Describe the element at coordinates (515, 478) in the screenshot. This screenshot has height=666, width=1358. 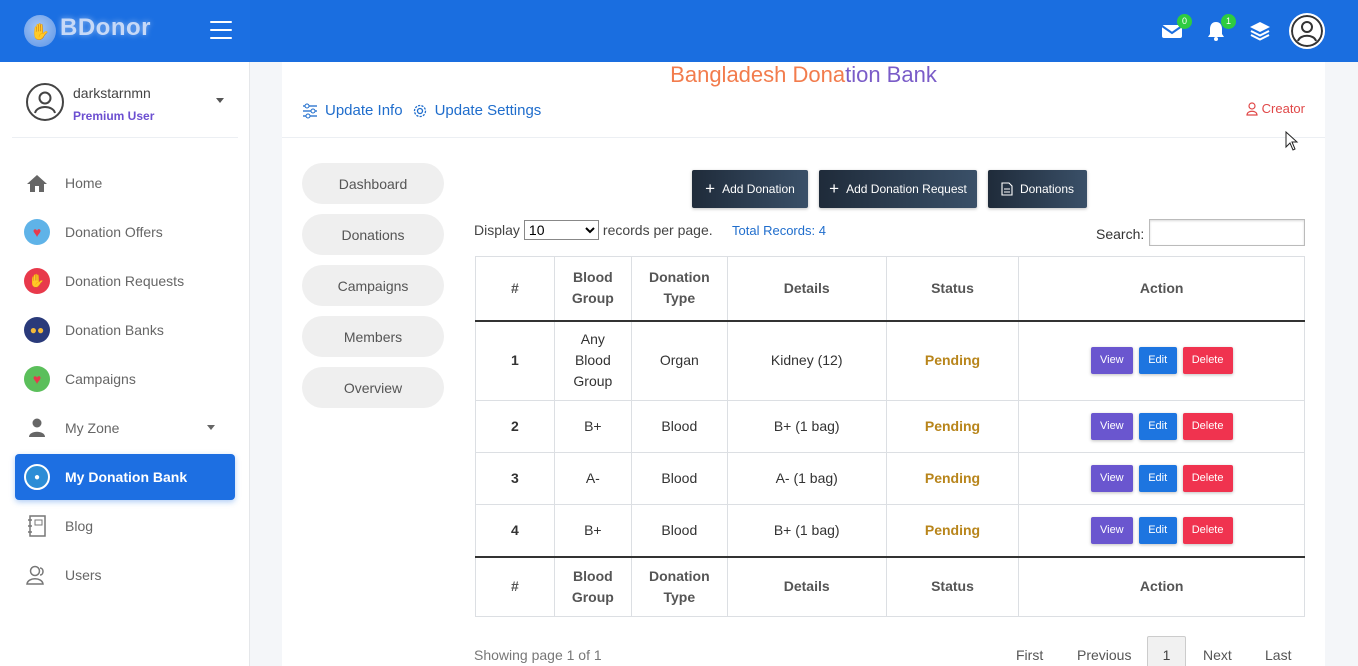
I see `row-number: 3` at that location.